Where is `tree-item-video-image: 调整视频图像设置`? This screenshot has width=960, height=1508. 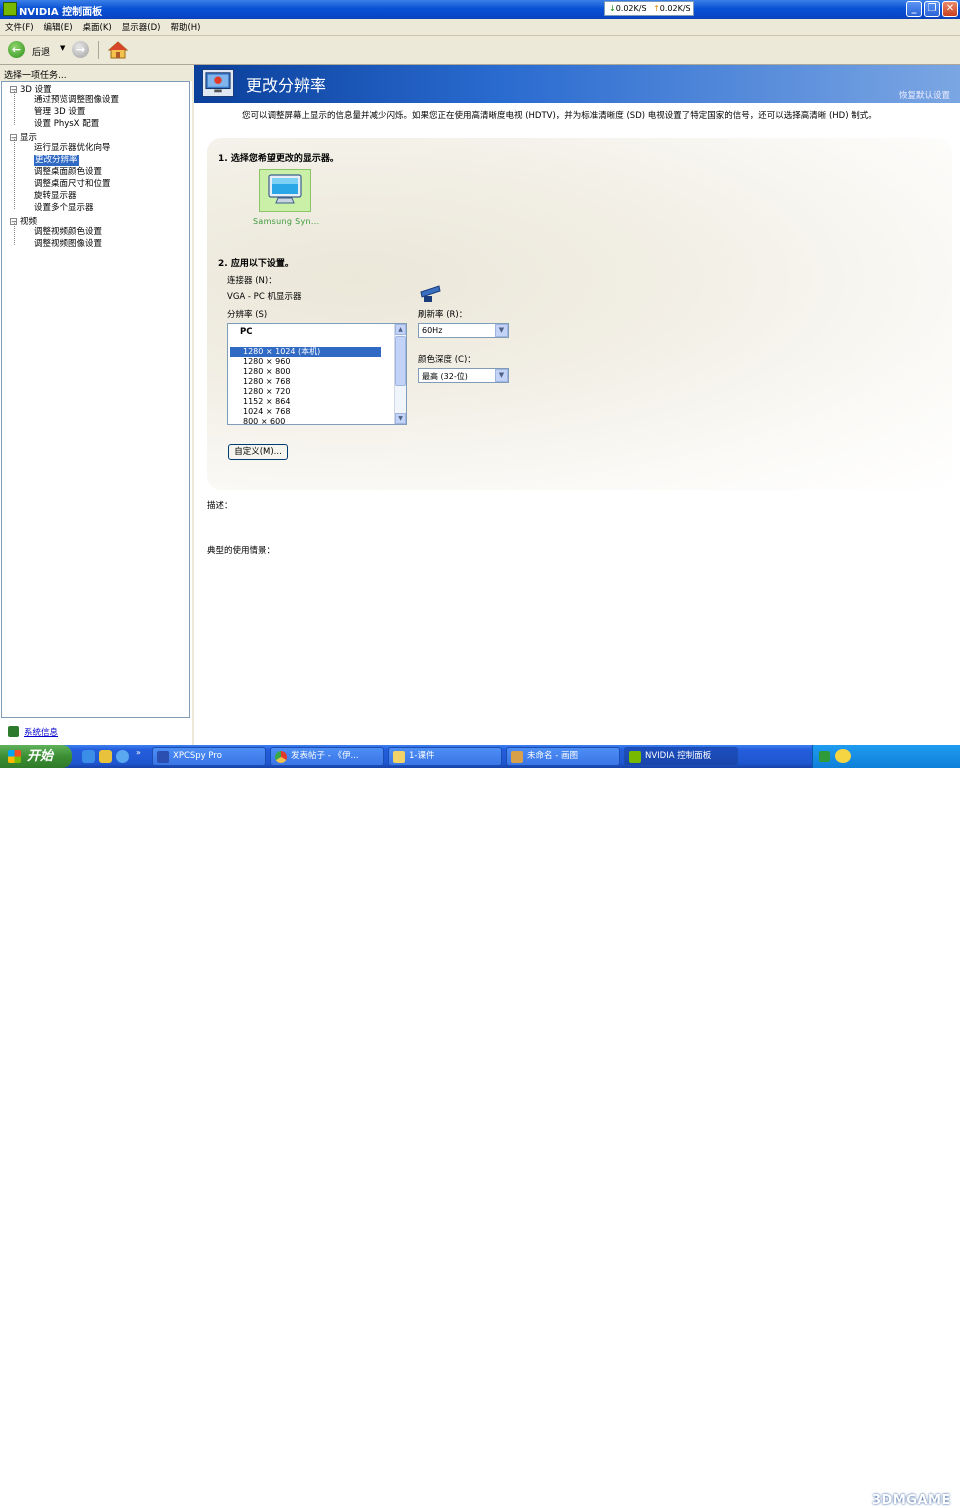 tree-item-video-image: 调整视频图像设置 is located at coordinates (68, 244).